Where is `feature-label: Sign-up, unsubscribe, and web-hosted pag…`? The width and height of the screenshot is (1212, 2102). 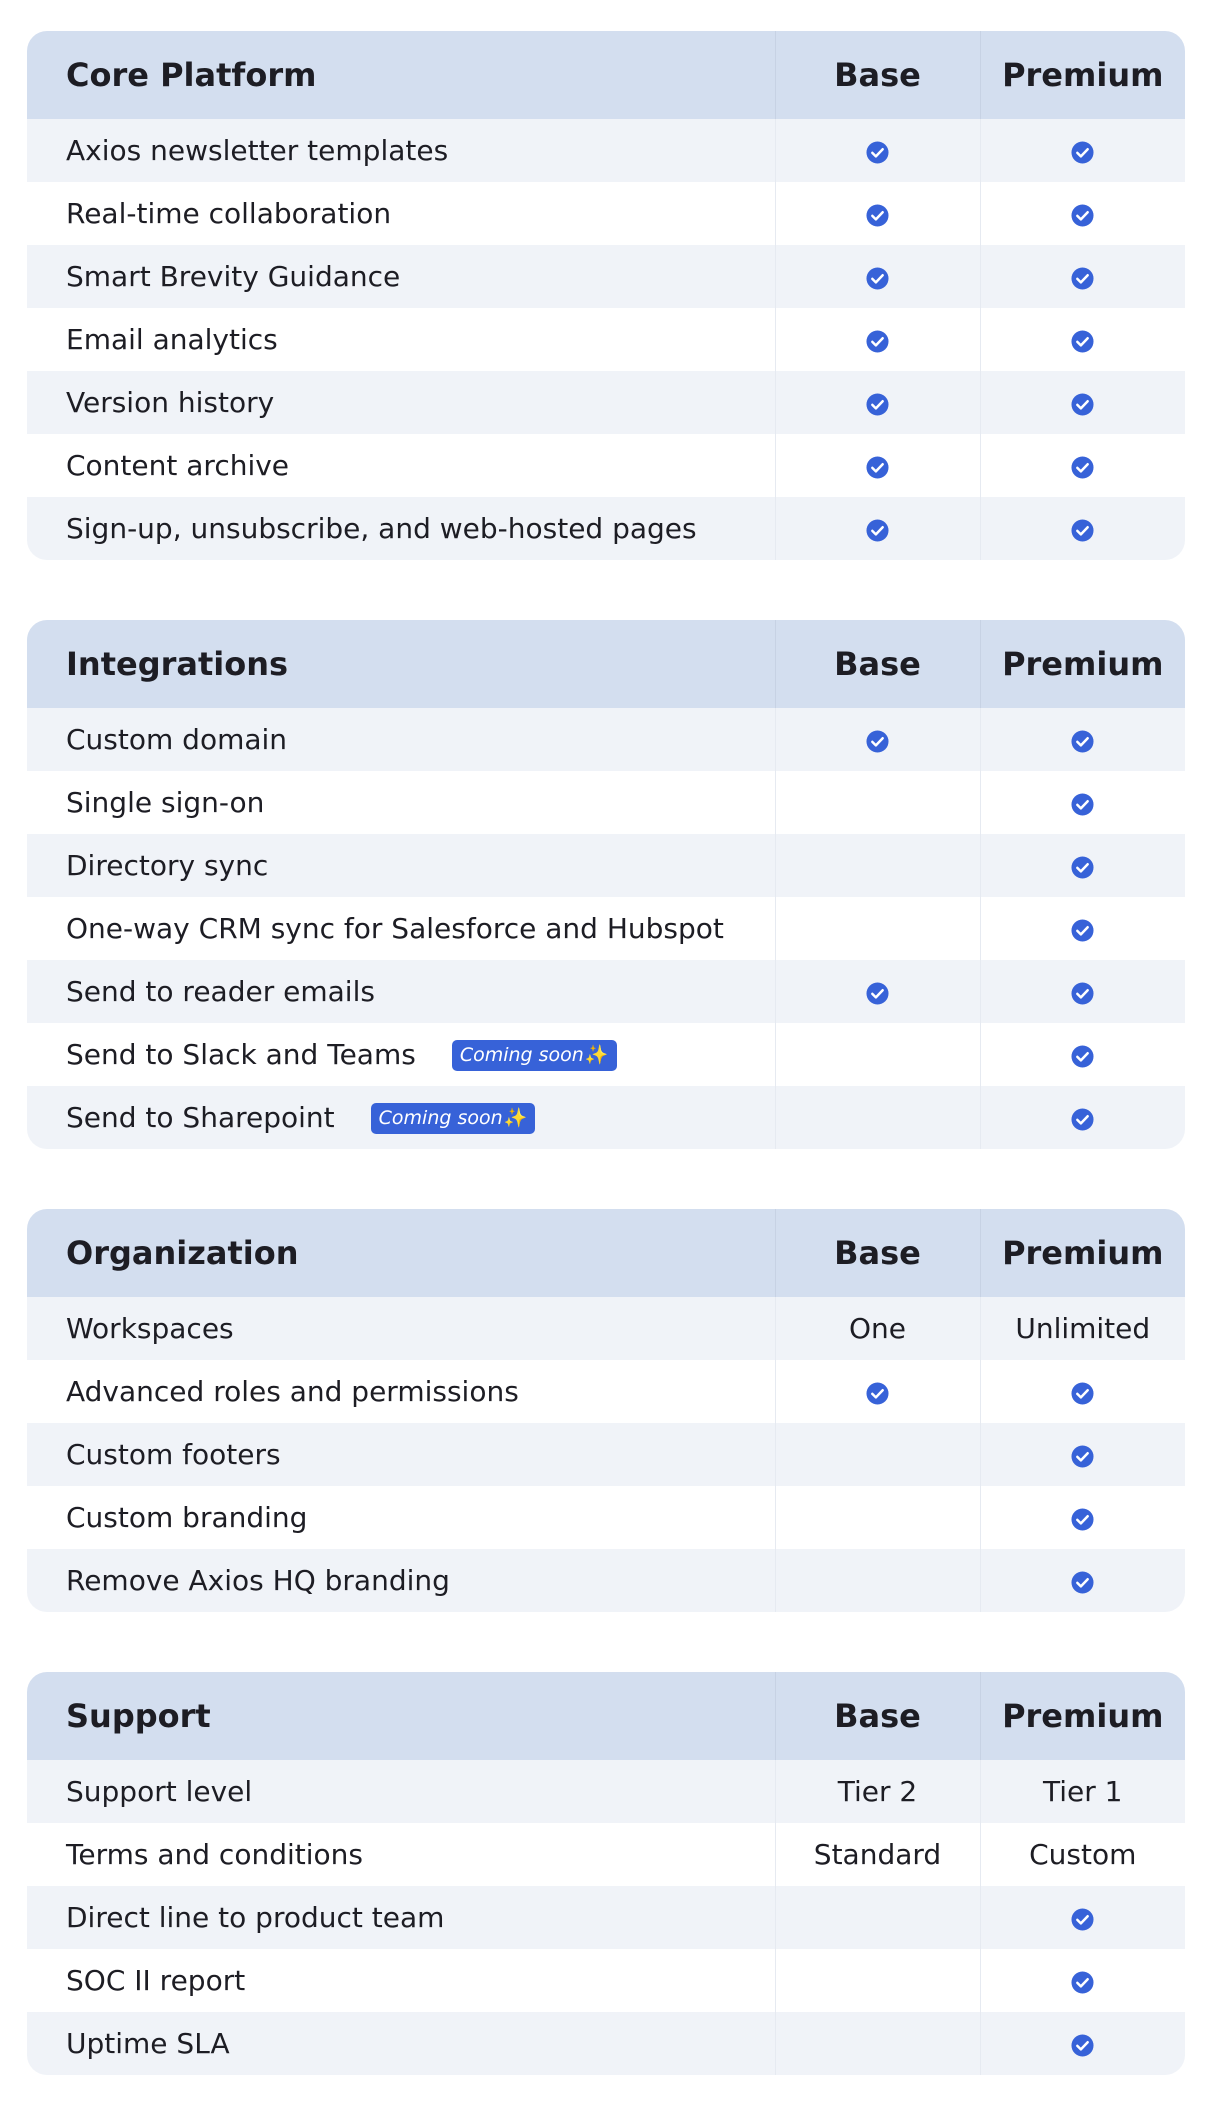 feature-label: Sign-up, unsubscribe, and web-hosted pag… is located at coordinates (401, 528).